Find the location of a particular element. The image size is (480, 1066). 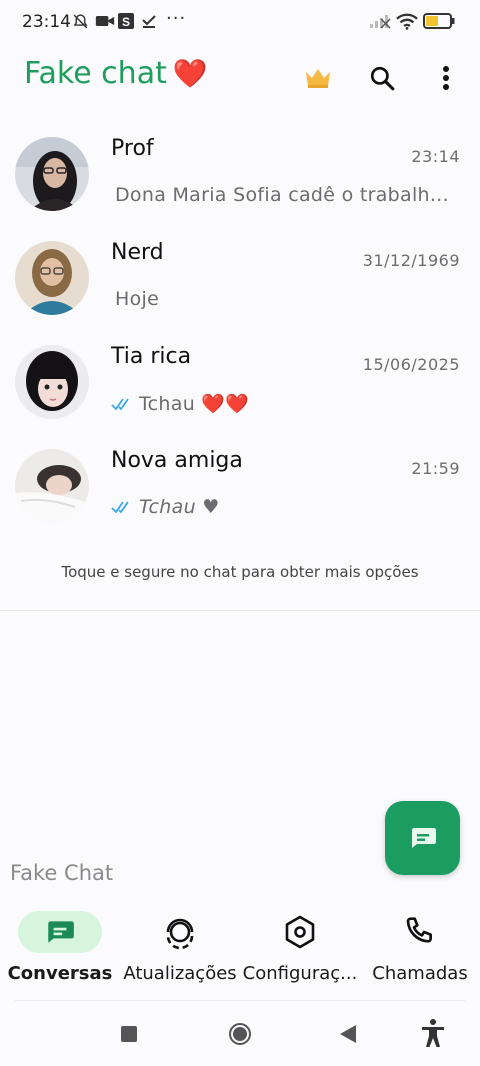

search-icon is located at coordinates (382, 78).